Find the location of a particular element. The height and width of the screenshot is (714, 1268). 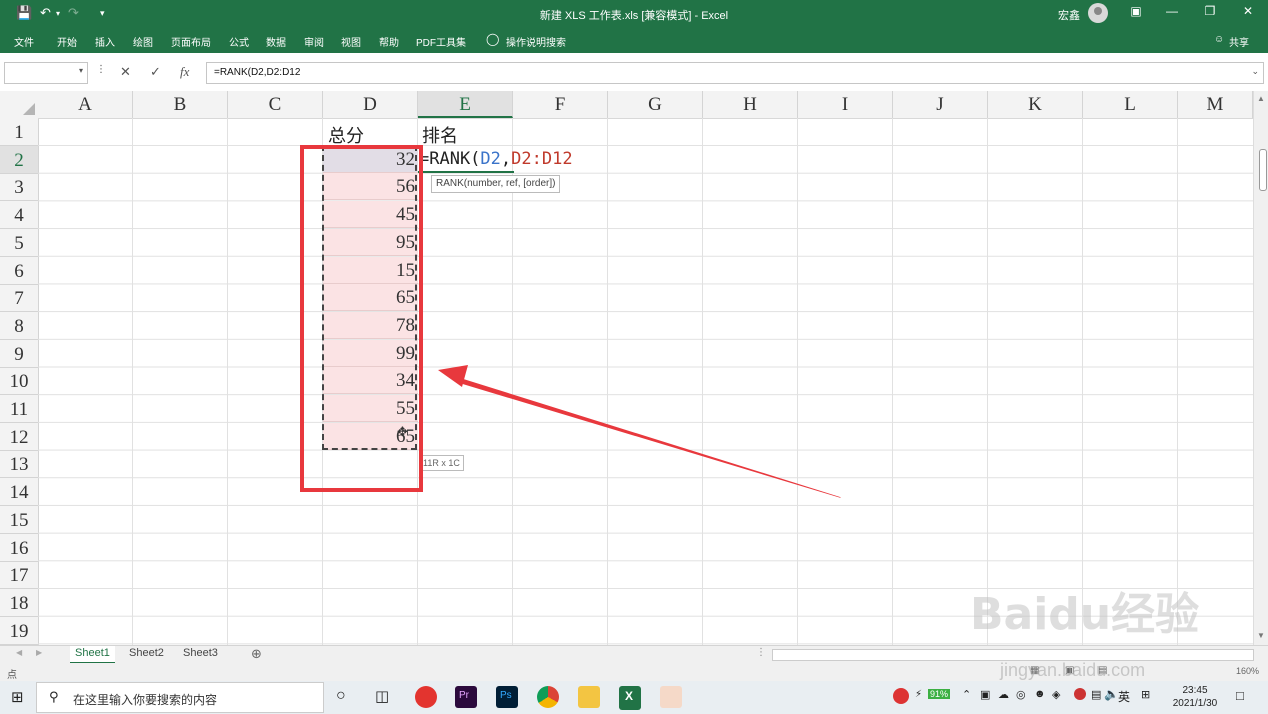

tab-review: 审阅 is located at coordinates (314, 41).